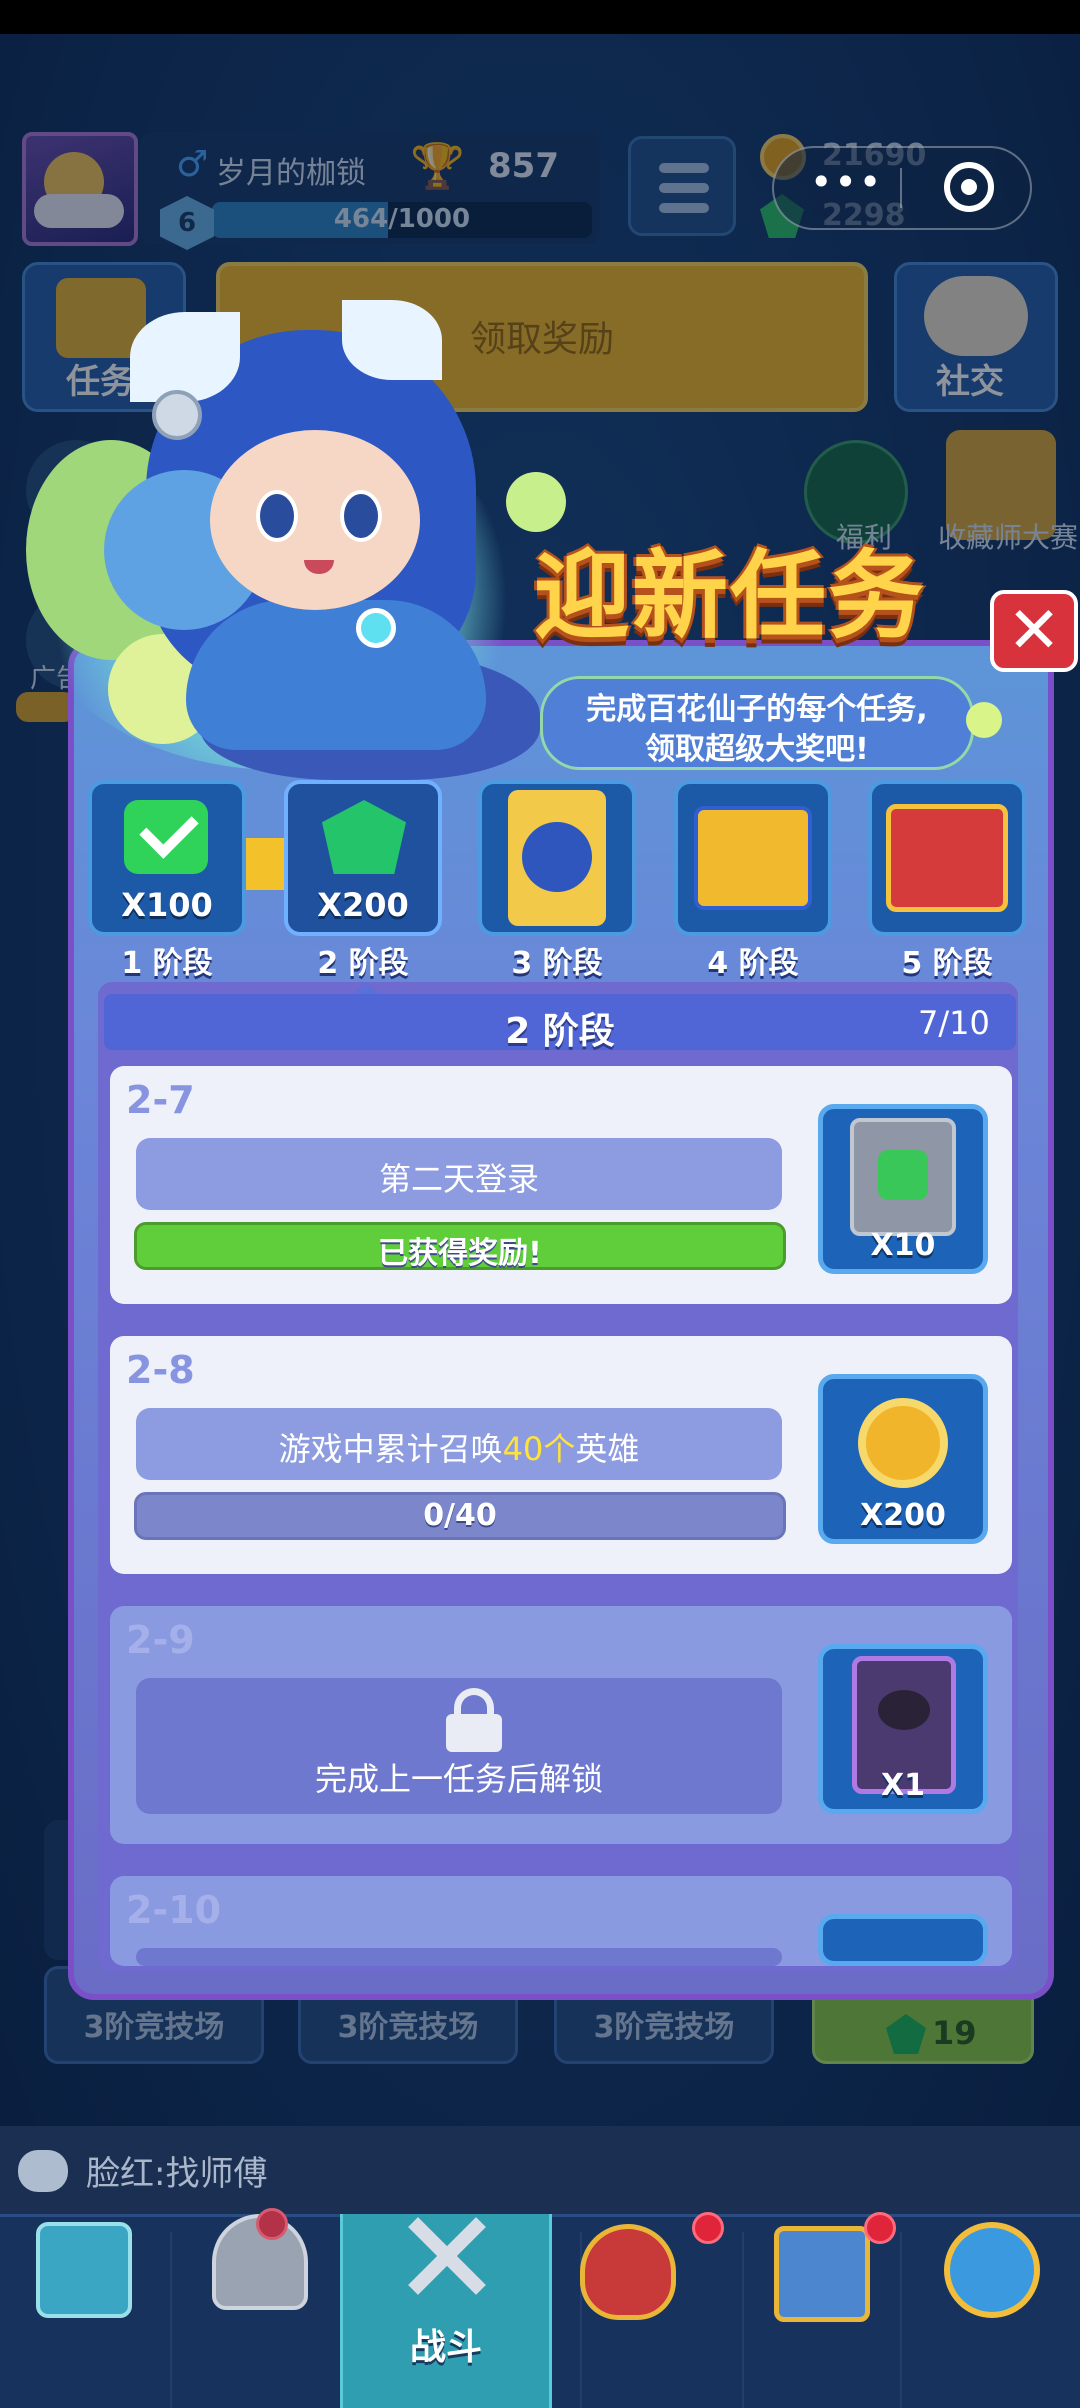  I want to click on stage-2-qty: X200, so click(363, 905).